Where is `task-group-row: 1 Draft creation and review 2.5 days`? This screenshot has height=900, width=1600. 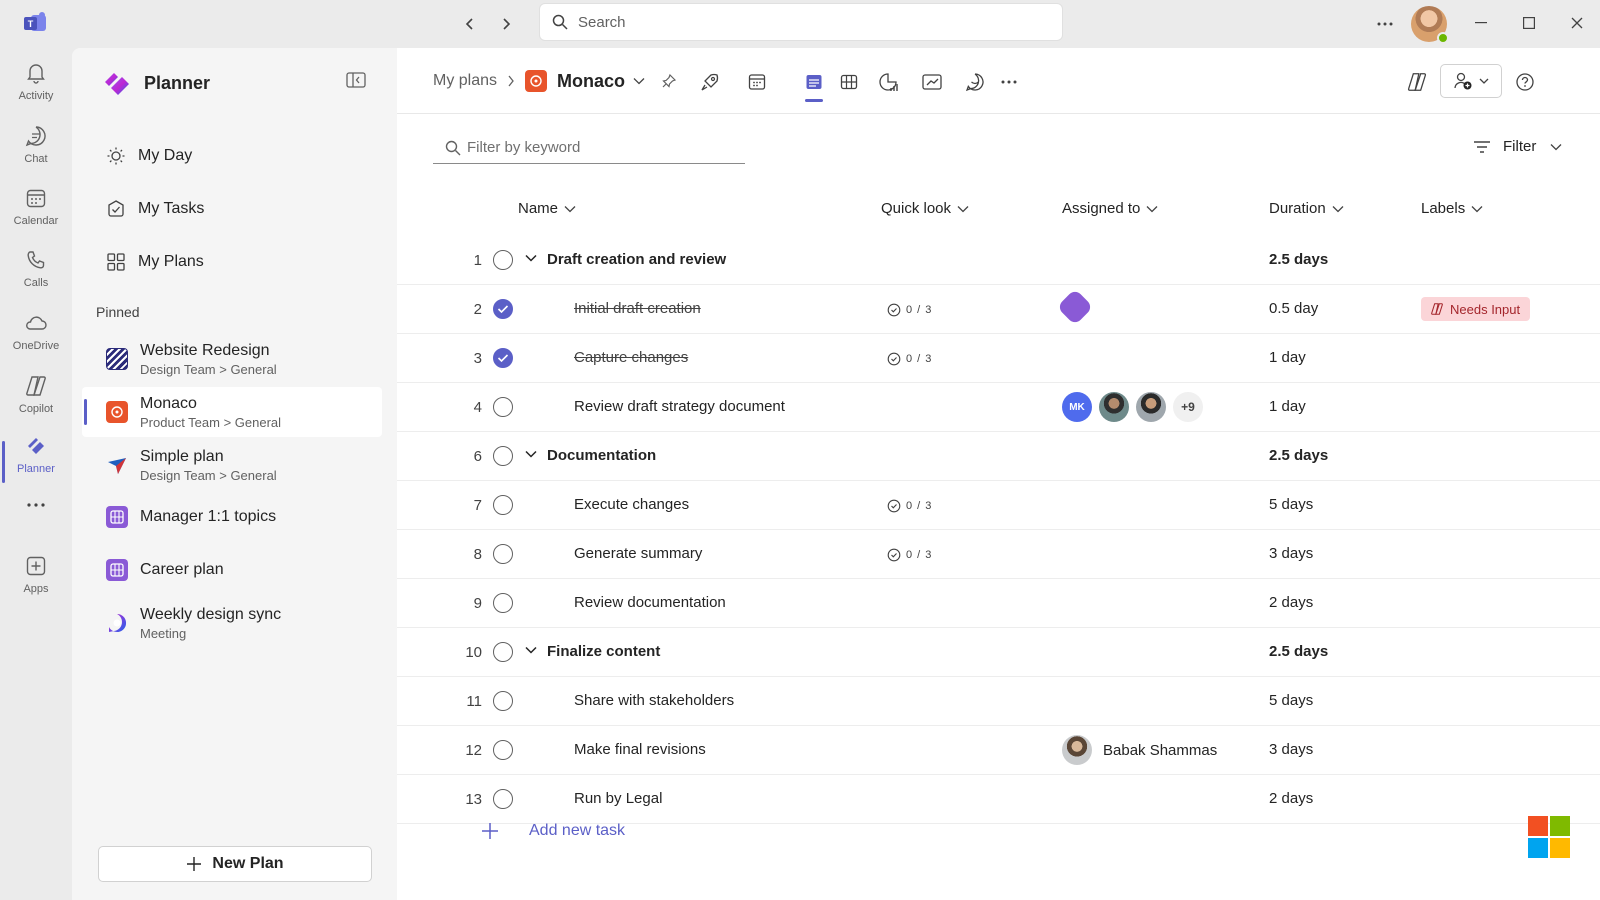
task-group-row: 1 Draft creation and review 2.5 days is located at coordinates (998, 260).